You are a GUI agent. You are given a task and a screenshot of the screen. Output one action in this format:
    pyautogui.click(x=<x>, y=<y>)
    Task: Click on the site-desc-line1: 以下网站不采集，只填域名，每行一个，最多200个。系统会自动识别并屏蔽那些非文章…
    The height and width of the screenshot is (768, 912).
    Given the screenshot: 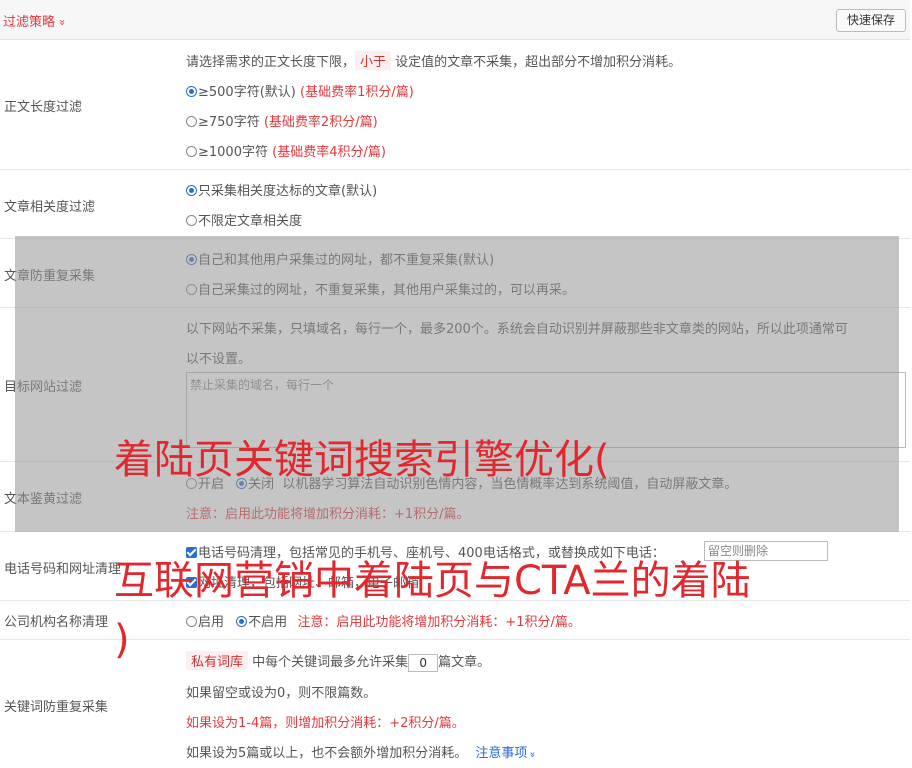 What is the action you would take?
    pyautogui.click(x=517, y=329)
    